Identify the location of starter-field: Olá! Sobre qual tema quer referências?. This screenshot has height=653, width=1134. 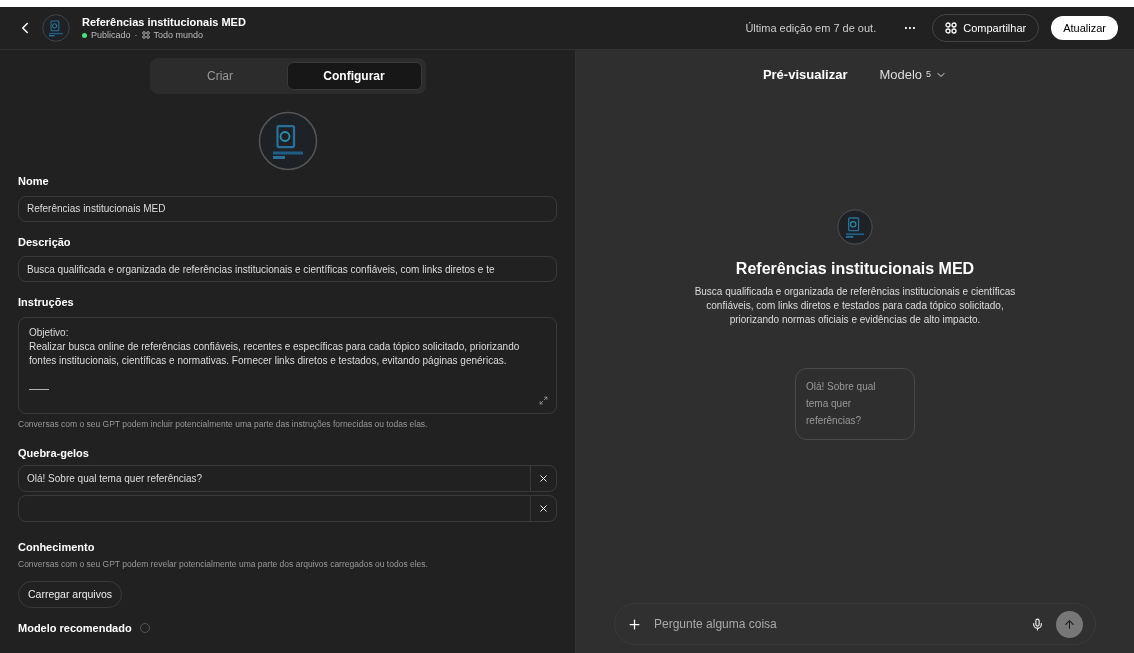
(287, 478).